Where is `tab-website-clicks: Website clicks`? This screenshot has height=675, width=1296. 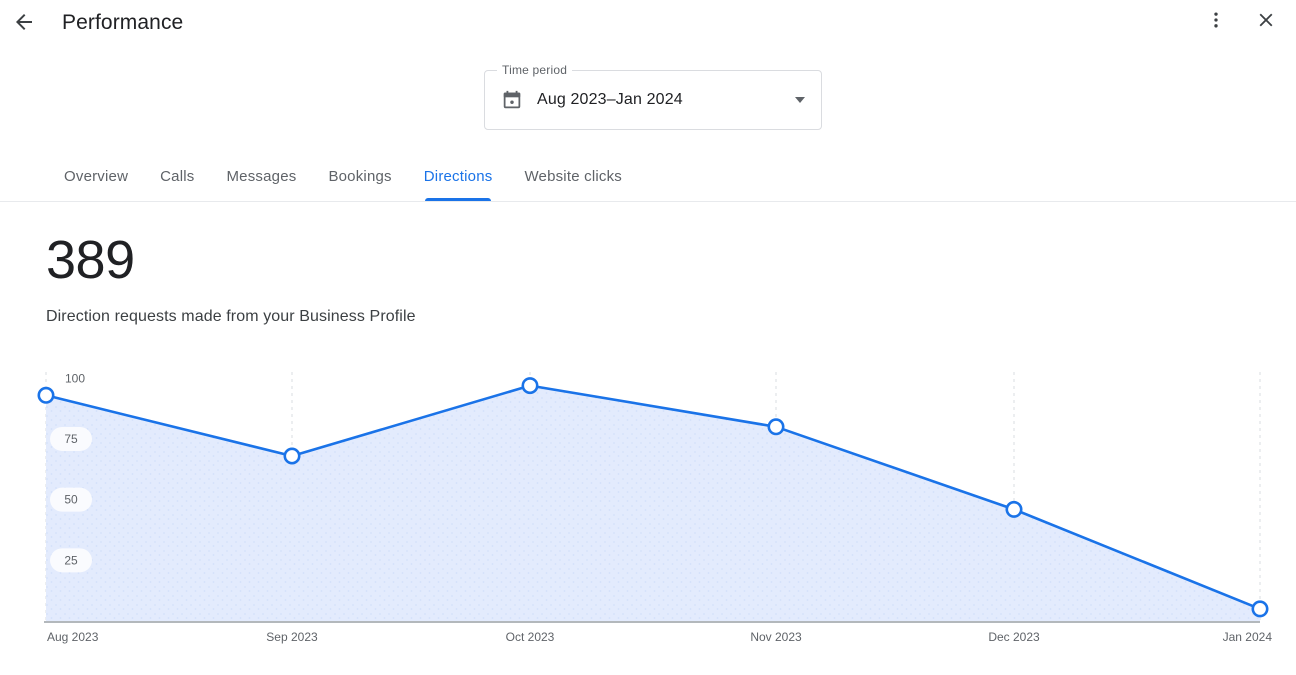 tab-website-clicks: Website clicks is located at coordinates (573, 176).